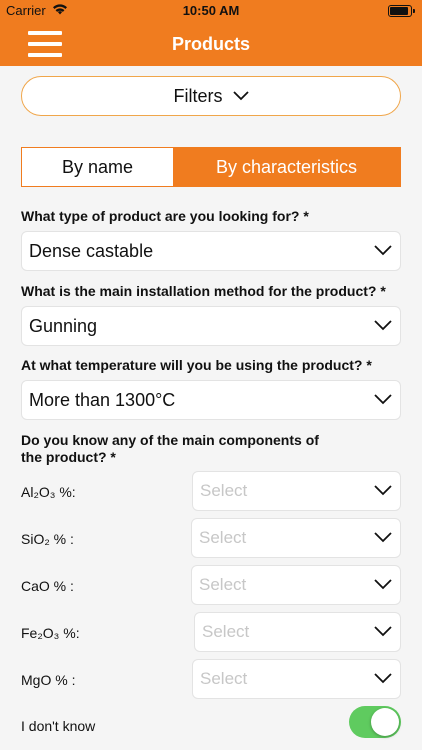 The width and height of the screenshot is (422, 750). I want to click on search-mode-segmented-control: By name By characteristics, so click(211, 167).